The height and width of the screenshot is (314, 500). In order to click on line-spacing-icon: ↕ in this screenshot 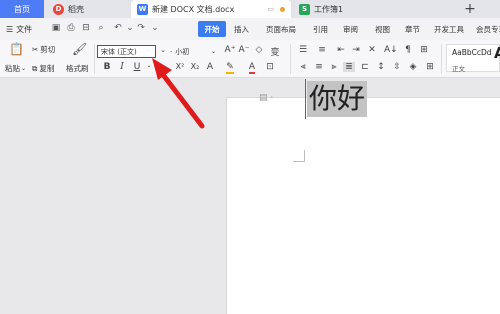, I will do `click(381, 67)`.